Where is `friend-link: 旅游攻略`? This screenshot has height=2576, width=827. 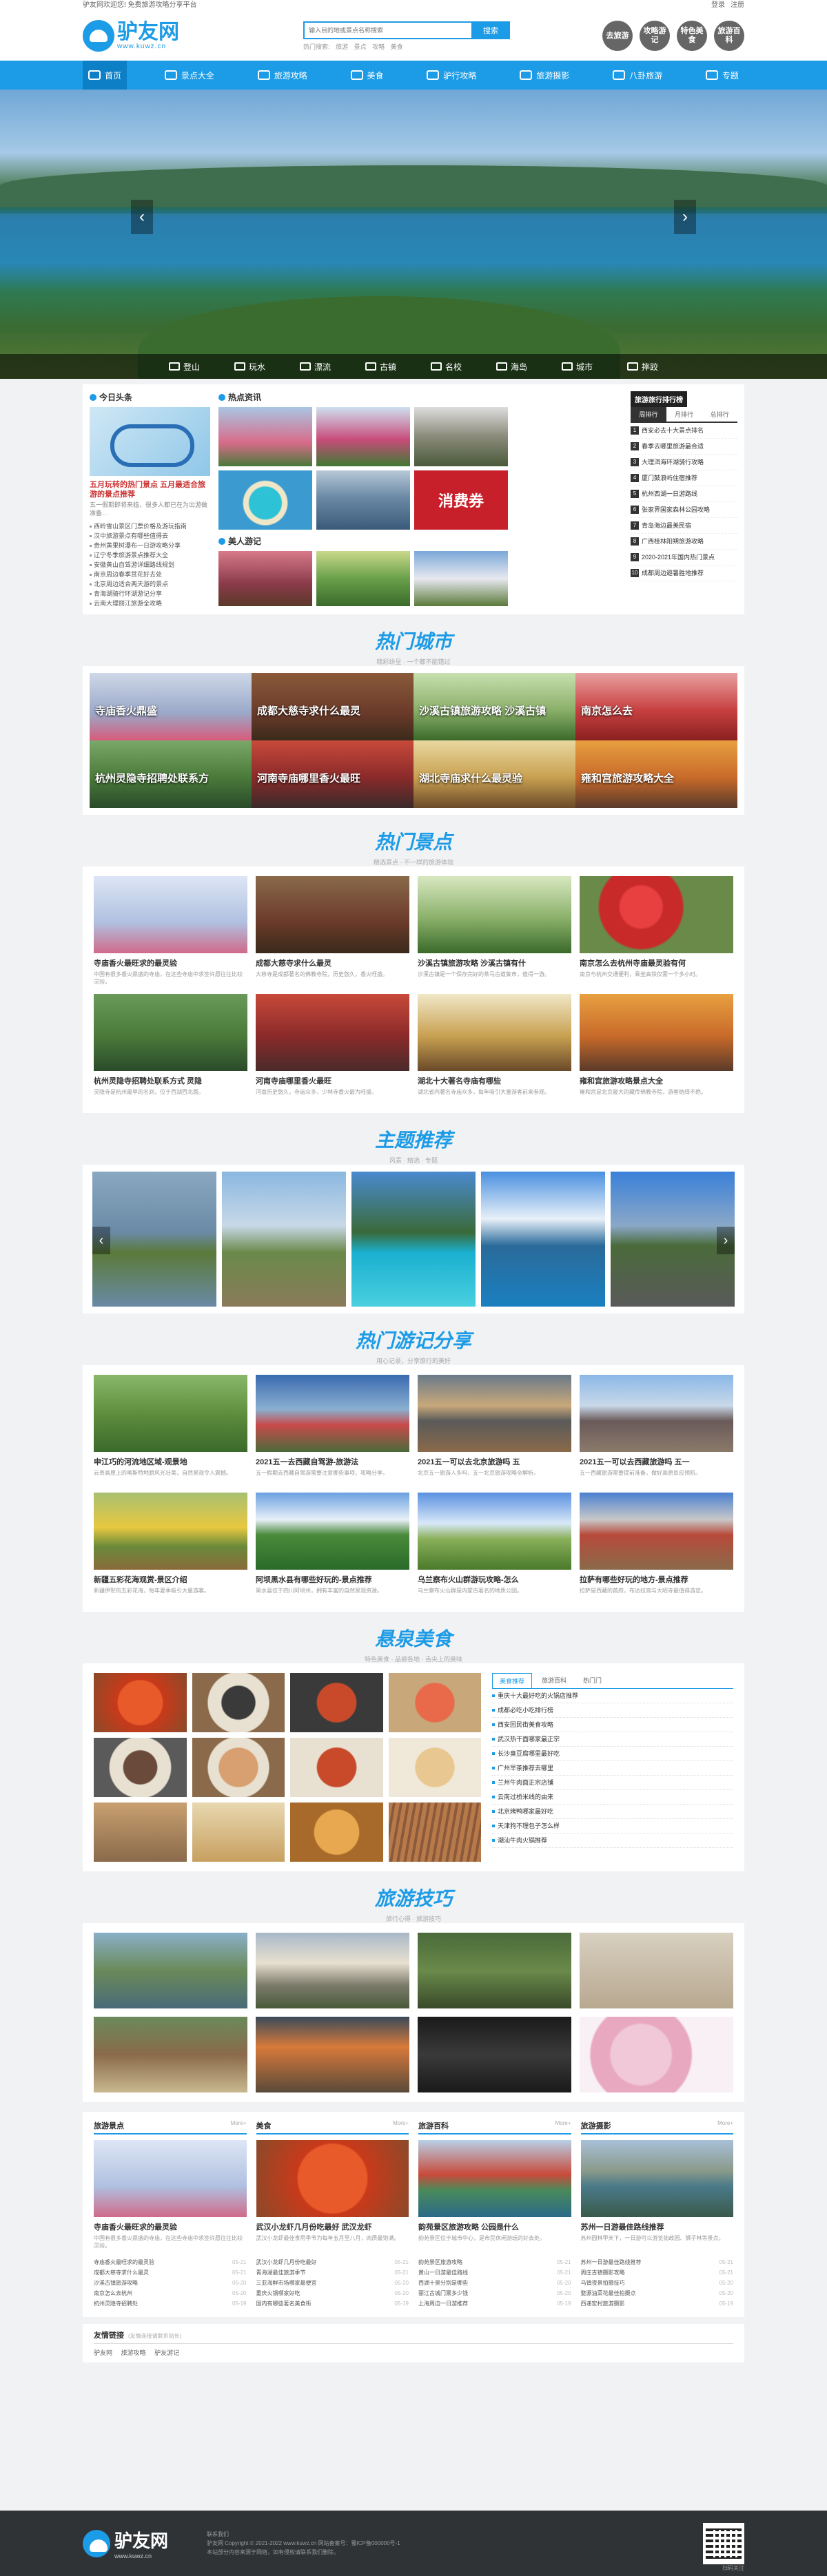 friend-link: 旅游攻略 is located at coordinates (133, 2352).